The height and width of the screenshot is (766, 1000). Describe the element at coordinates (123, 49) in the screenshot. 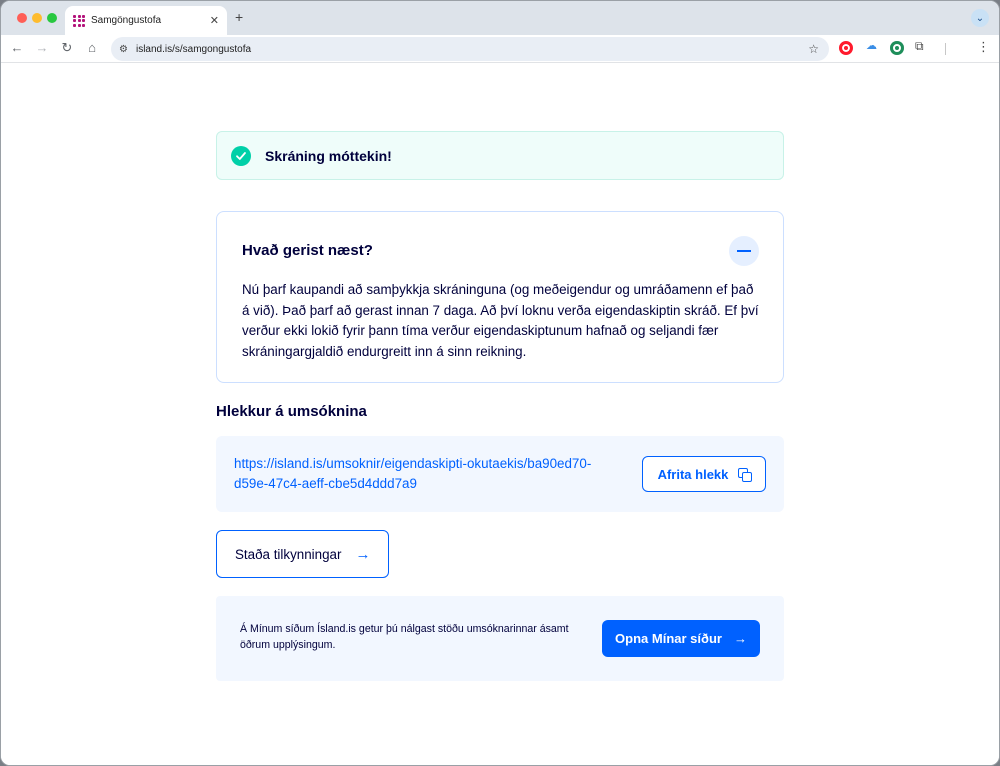

I see `site-settings-icon: ⚙` at that location.